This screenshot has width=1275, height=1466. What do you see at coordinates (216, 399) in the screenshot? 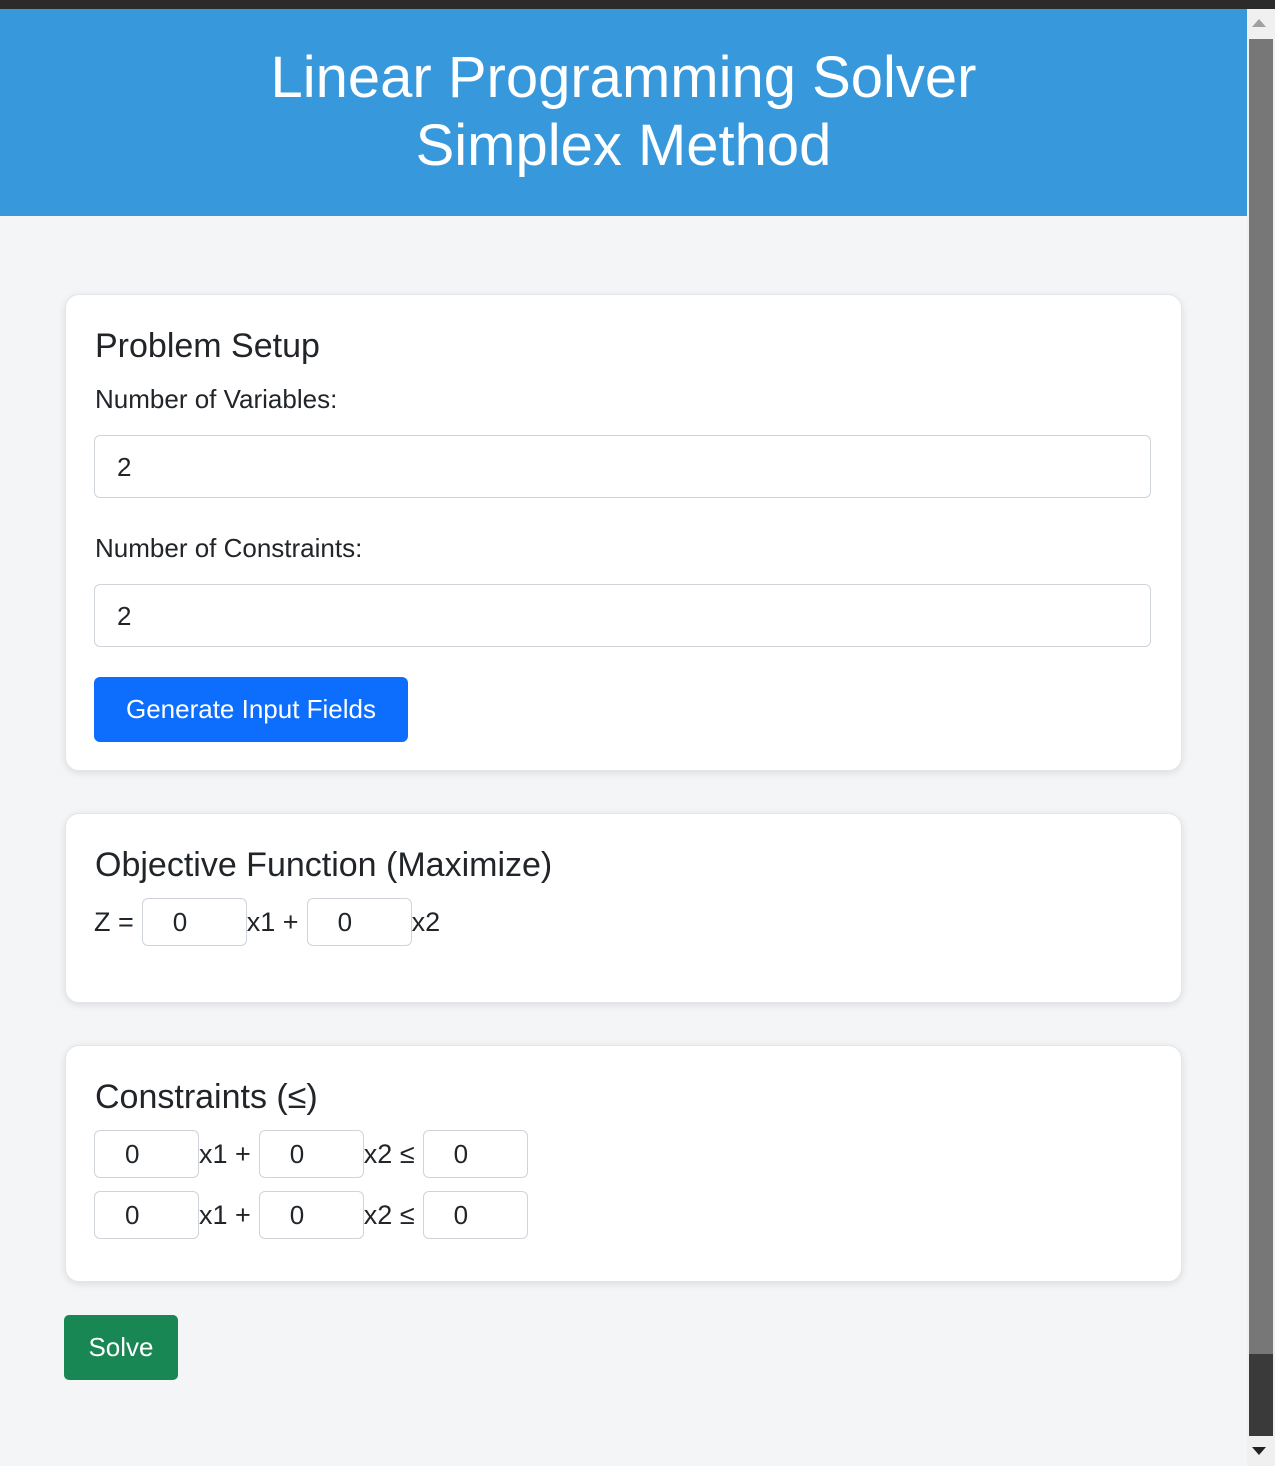
I see `variables-label: Number of Variables:` at bounding box center [216, 399].